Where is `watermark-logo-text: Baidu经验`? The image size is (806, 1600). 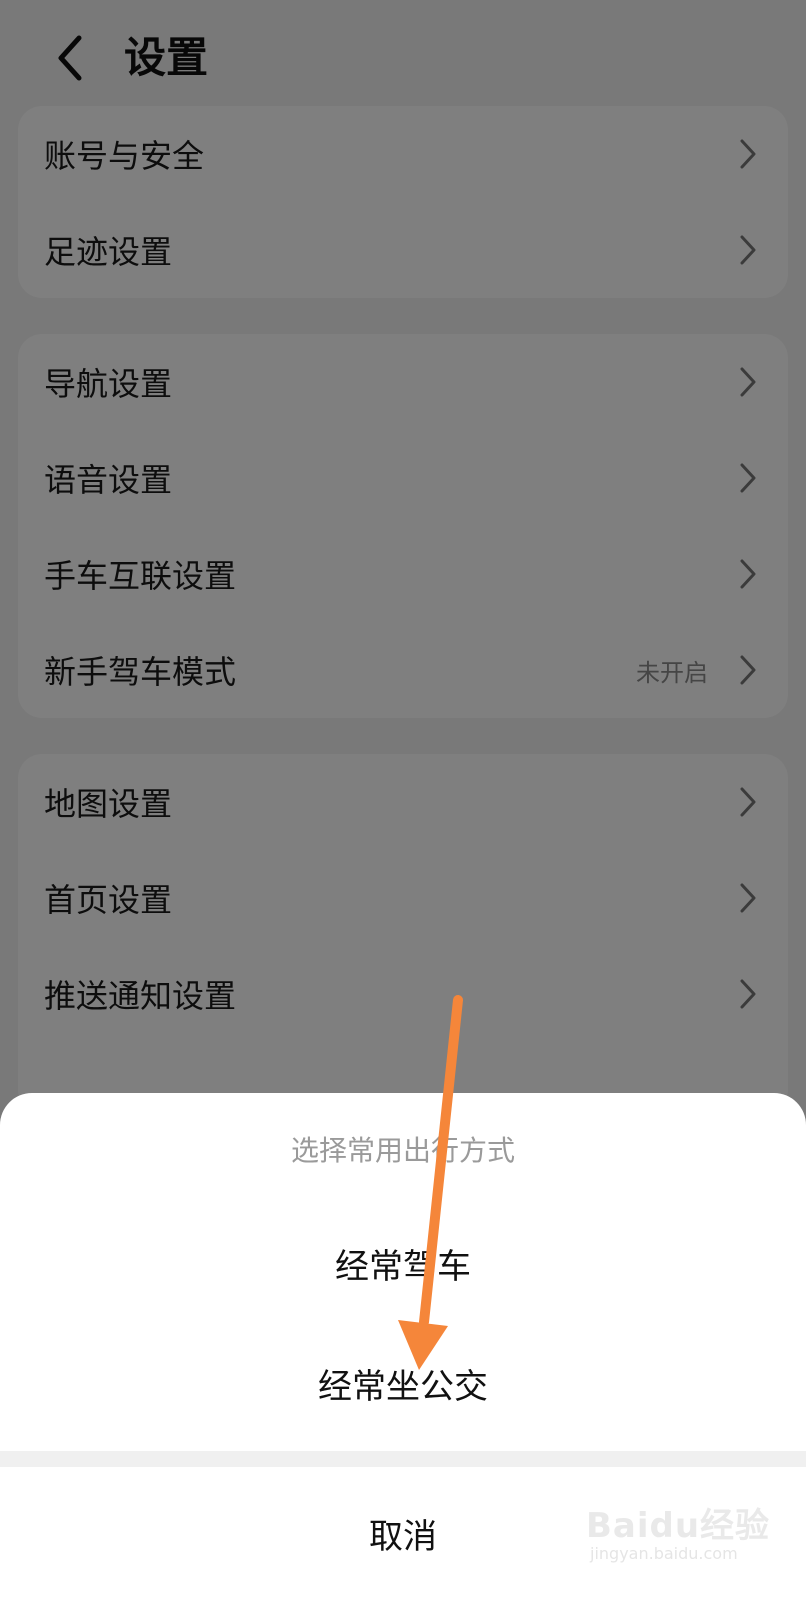 watermark-logo-text: Baidu经验 is located at coordinates (678, 1526).